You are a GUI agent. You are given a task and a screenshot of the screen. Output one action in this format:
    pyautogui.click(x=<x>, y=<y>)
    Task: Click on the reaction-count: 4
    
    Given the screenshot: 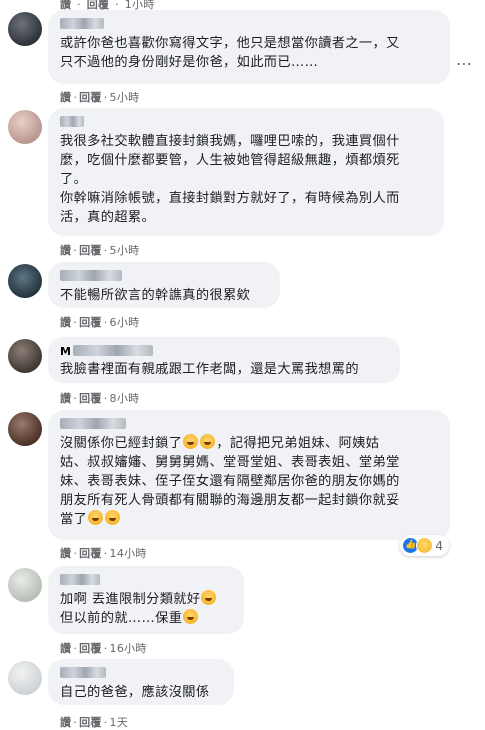 What is the action you would take?
    pyautogui.click(x=439, y=545)
    